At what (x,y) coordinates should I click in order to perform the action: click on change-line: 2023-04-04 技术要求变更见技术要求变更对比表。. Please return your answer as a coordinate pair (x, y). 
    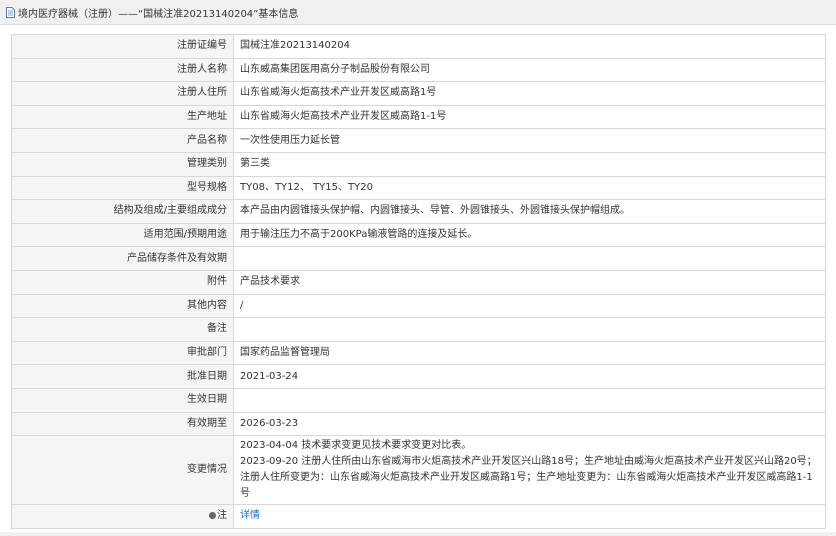
    Looking at the image, I should click on (356, 446).